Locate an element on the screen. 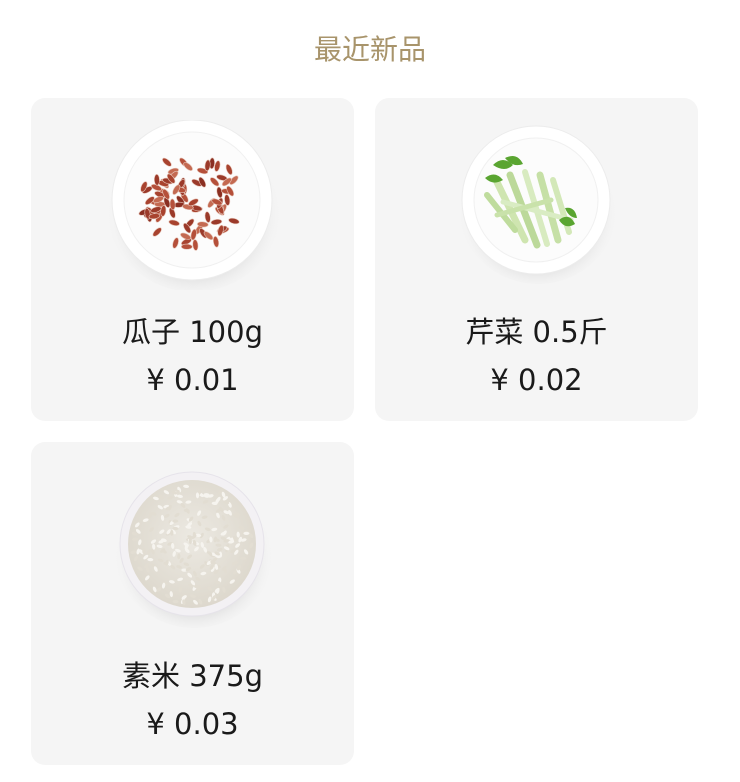 This screenshot has width=740, height=782. rice-plate-image is located at coordinates (192, 549).